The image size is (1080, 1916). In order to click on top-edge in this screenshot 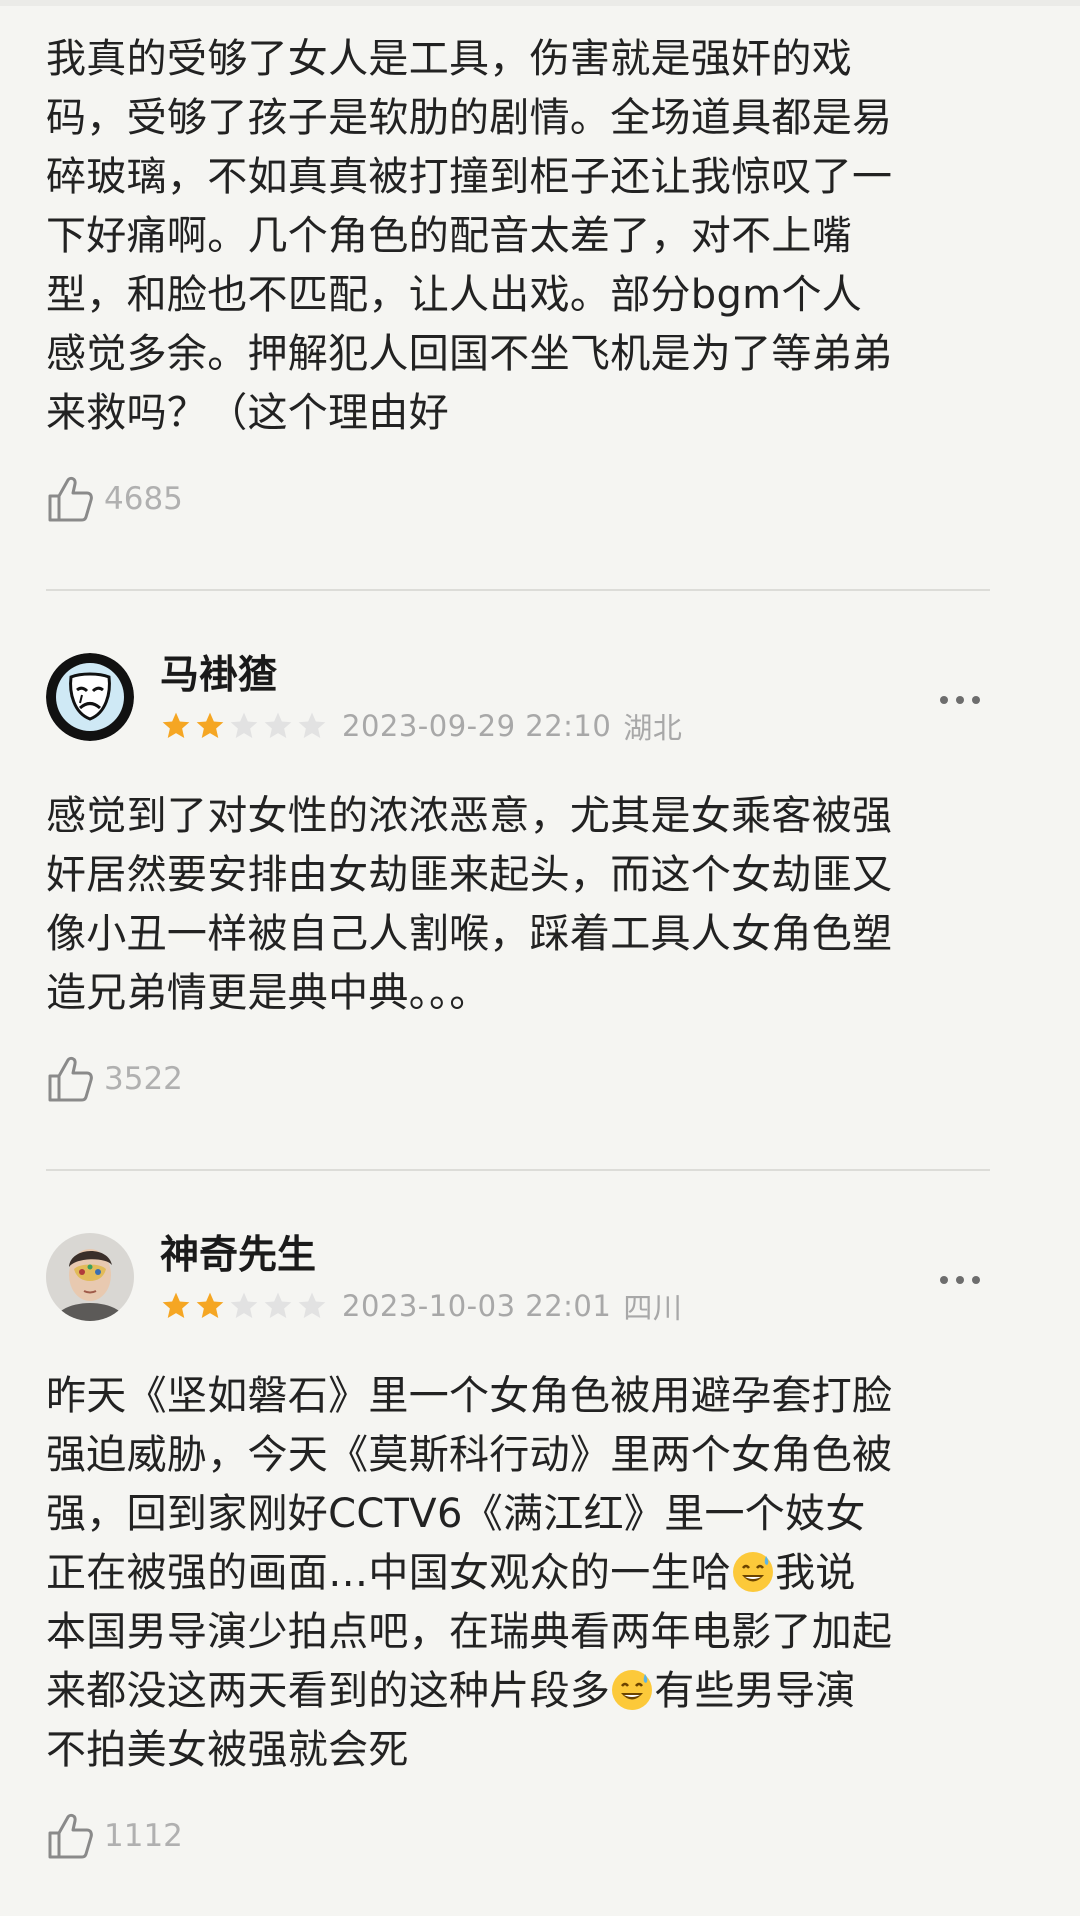, I will do `click(540, 3)`.